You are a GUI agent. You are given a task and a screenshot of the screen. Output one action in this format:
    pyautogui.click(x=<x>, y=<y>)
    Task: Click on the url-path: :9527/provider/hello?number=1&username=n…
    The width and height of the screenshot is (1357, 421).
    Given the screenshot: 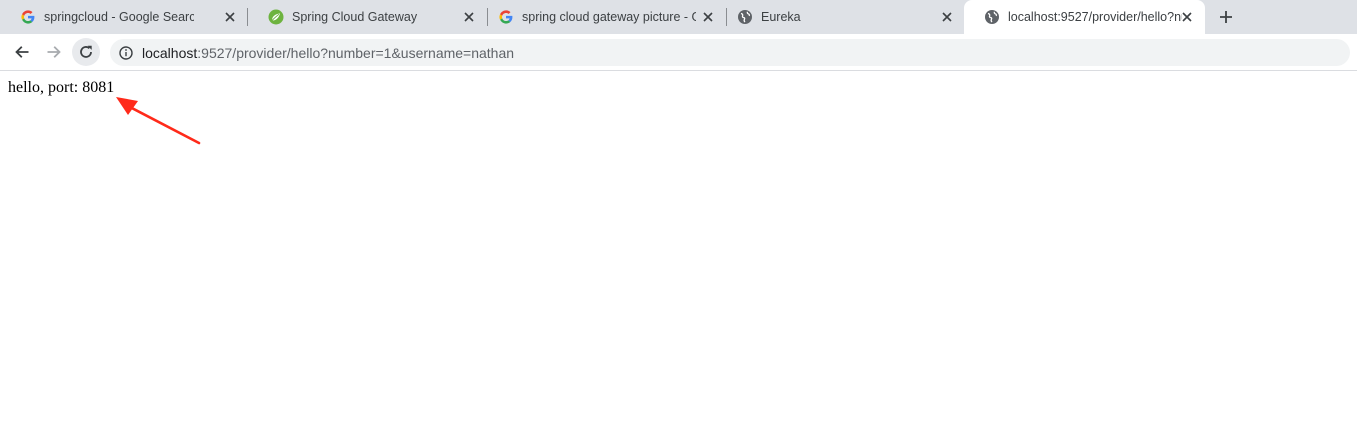 What is the action you would take?
    pyautogui.click(x=356, y=52)
    